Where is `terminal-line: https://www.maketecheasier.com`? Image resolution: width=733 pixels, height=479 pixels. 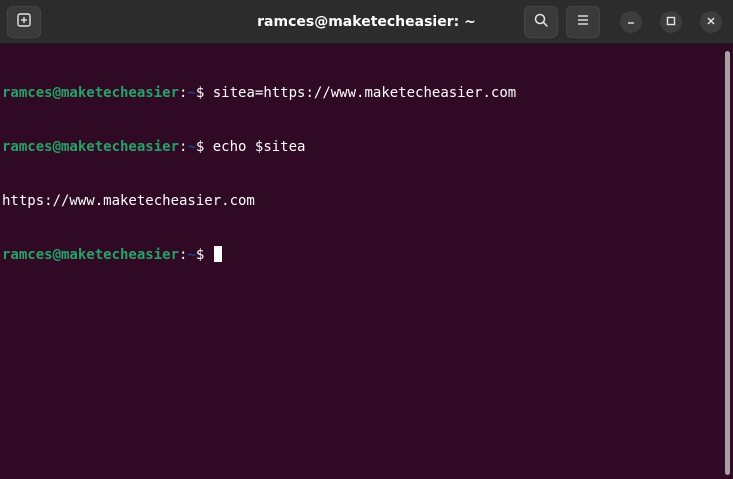 terminal-line: https://www.maketecheasier.com is located at coordinates (362, 201).